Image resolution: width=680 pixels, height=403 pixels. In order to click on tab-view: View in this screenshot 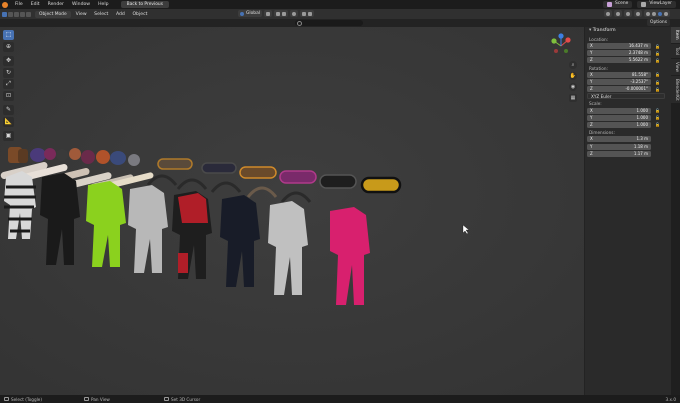, I will do `click(675, 66)`.